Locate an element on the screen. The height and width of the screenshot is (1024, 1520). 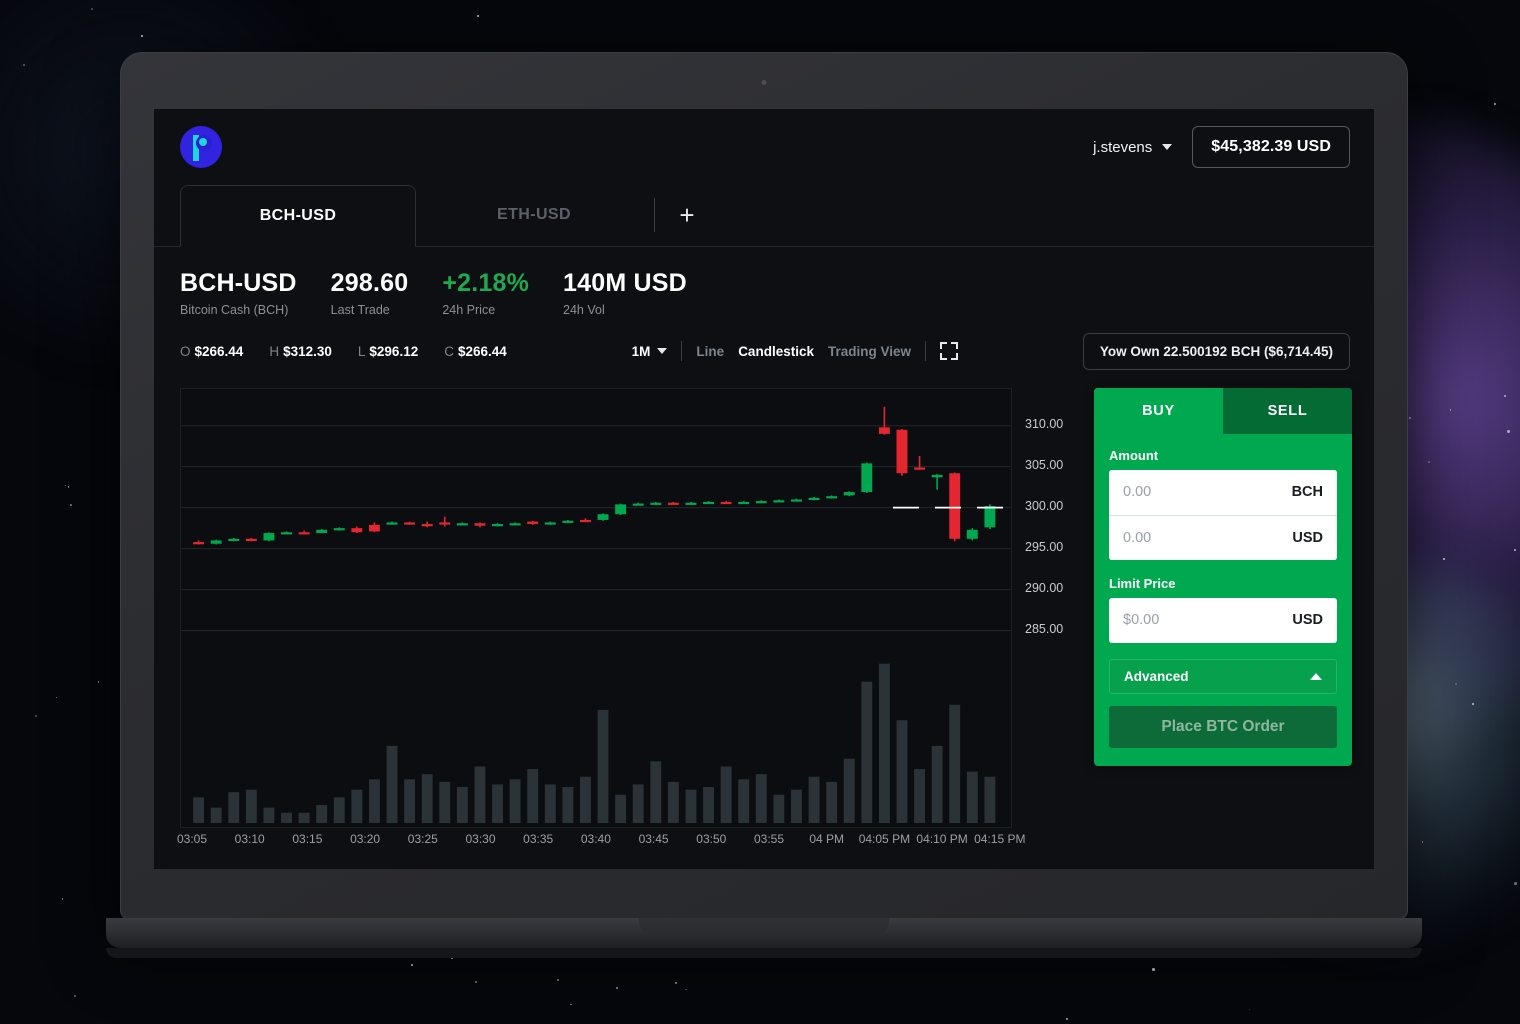
time-tick-label: 04:05 PM is located at coordinates (884, 838).